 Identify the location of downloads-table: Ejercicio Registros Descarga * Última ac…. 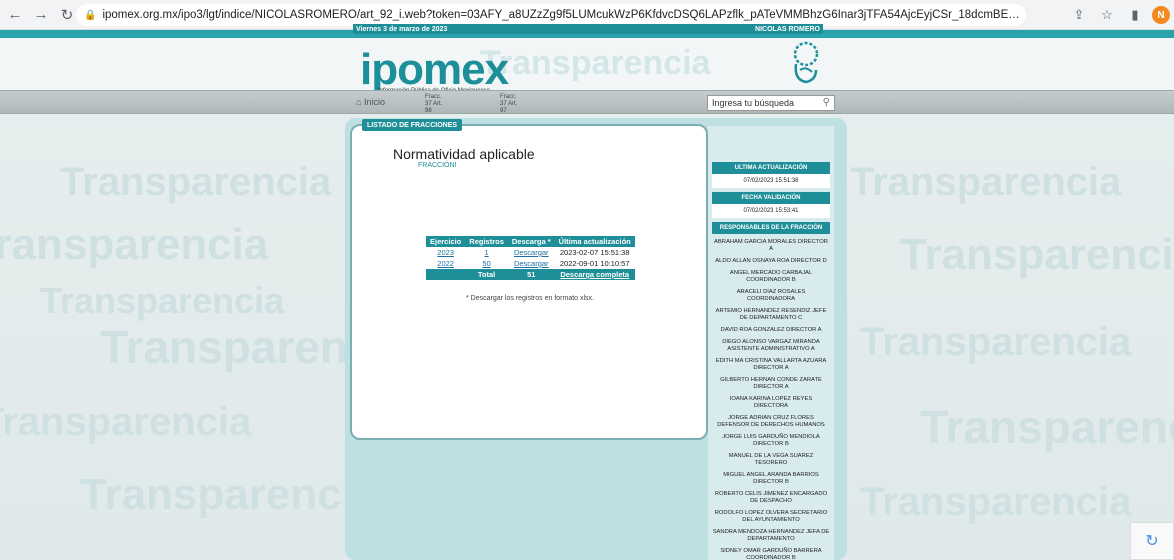
(530, 258).